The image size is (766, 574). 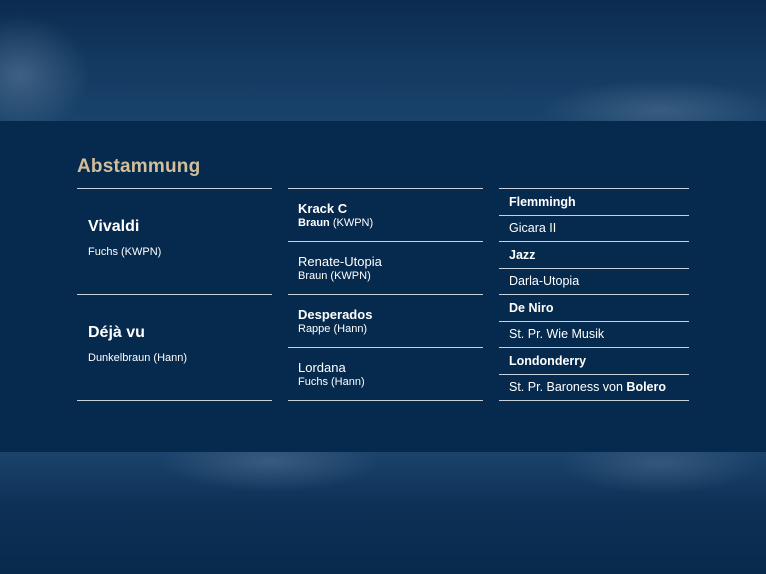 I want to click on grandparent-name: Renate-Utopia, so click(x=340, y=261).